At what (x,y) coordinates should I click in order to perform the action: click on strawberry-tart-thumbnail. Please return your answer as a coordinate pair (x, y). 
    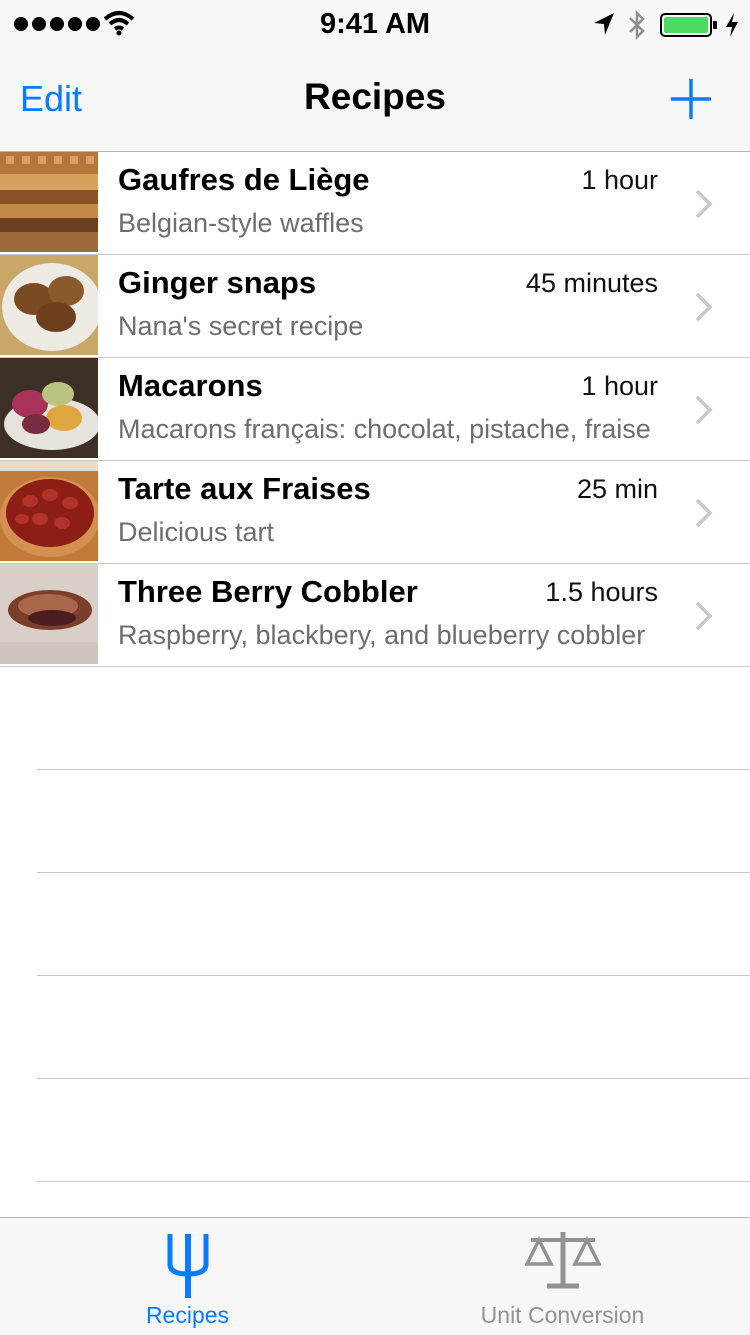
    Looking at the image, I should click on (49, 511).